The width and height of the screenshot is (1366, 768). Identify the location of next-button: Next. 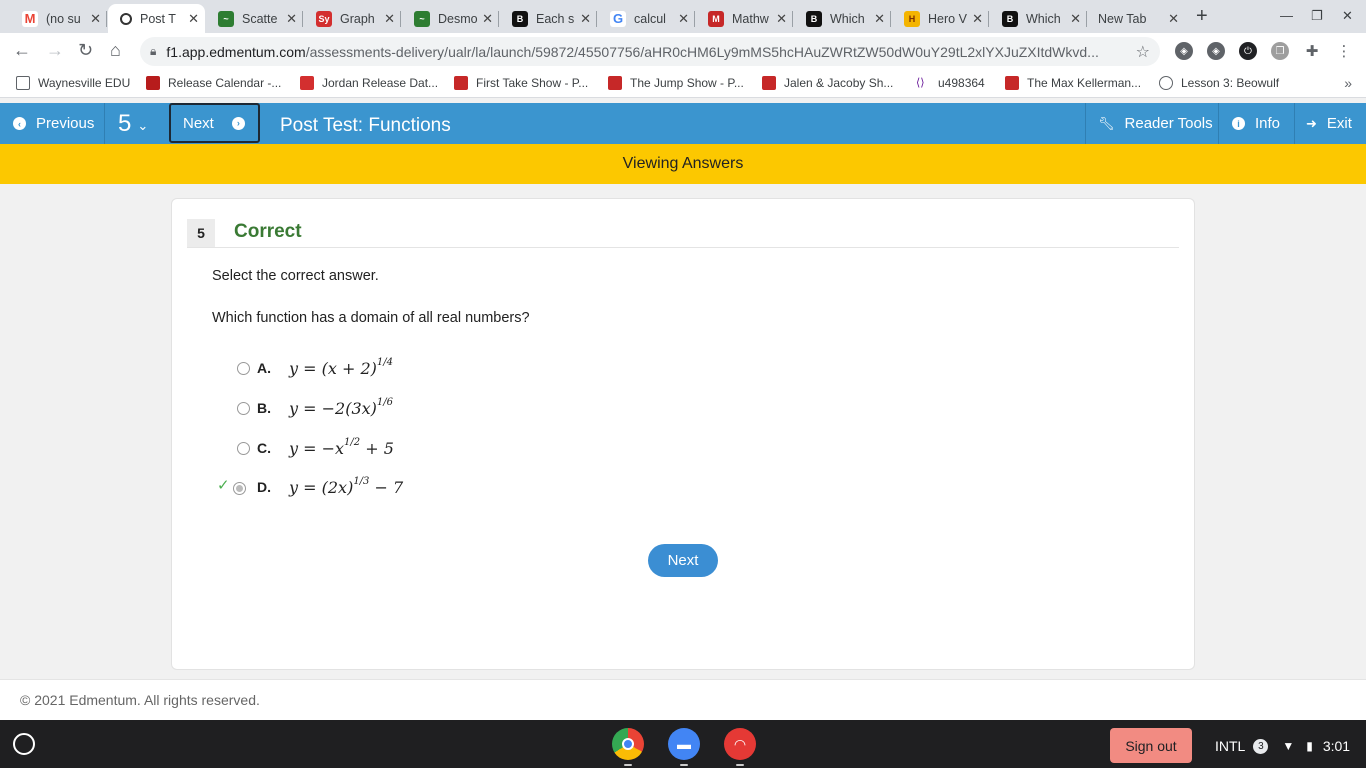
(683, 560).